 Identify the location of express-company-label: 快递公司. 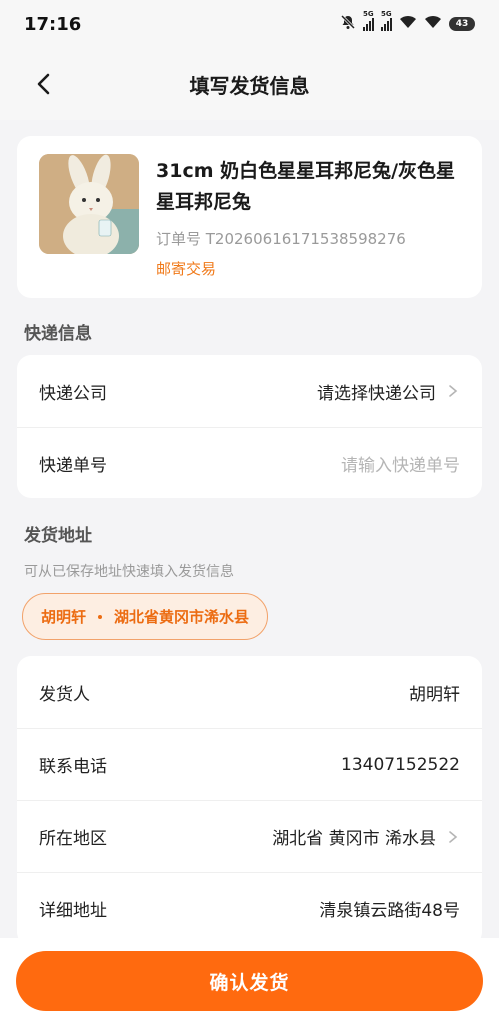
(73, 393).